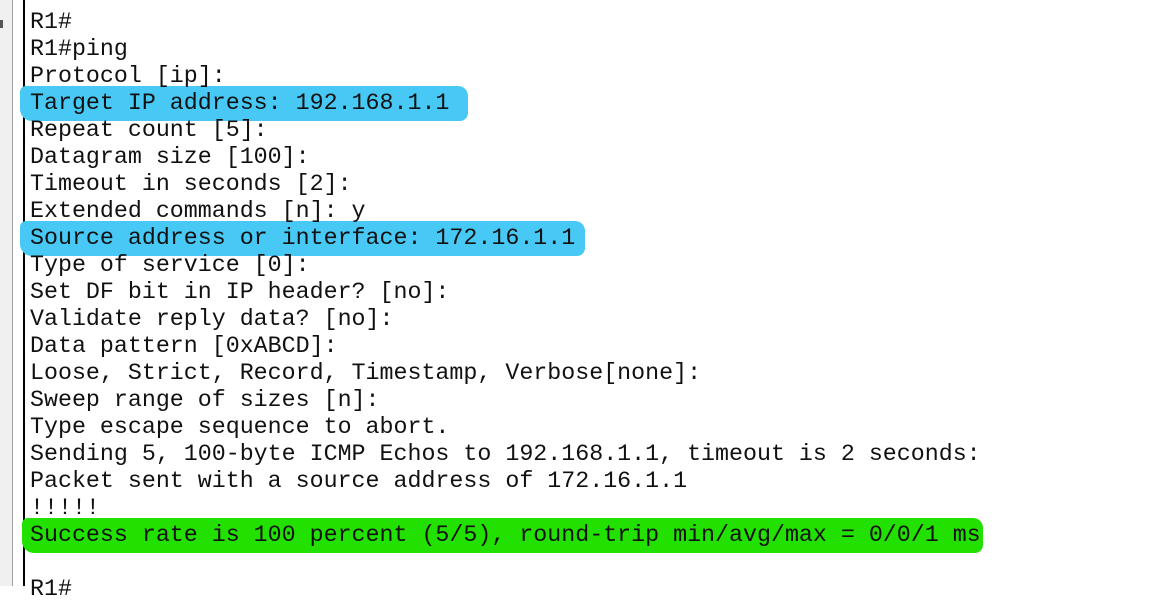 This screenshot has width=1159, height=603. Describe the element at coordinates (170, 265) in the screenshot. I see `terminal-line: Type of service [0]:` at that location.